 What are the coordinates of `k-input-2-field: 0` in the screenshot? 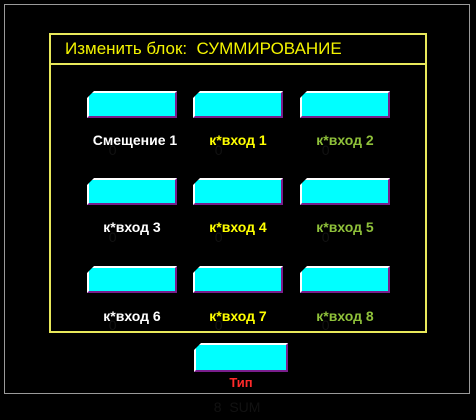 It's located at (345, 124).